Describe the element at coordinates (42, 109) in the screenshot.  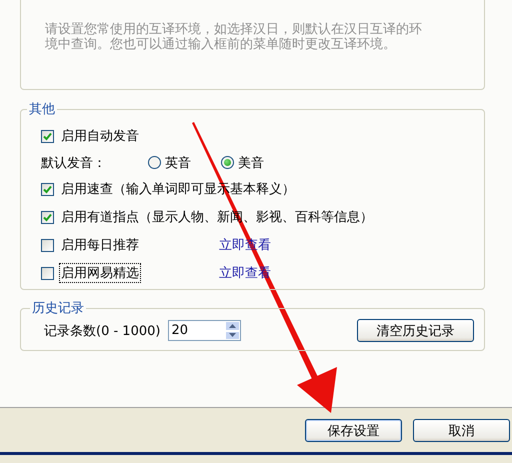
I see `group-title: 其他` at that location.